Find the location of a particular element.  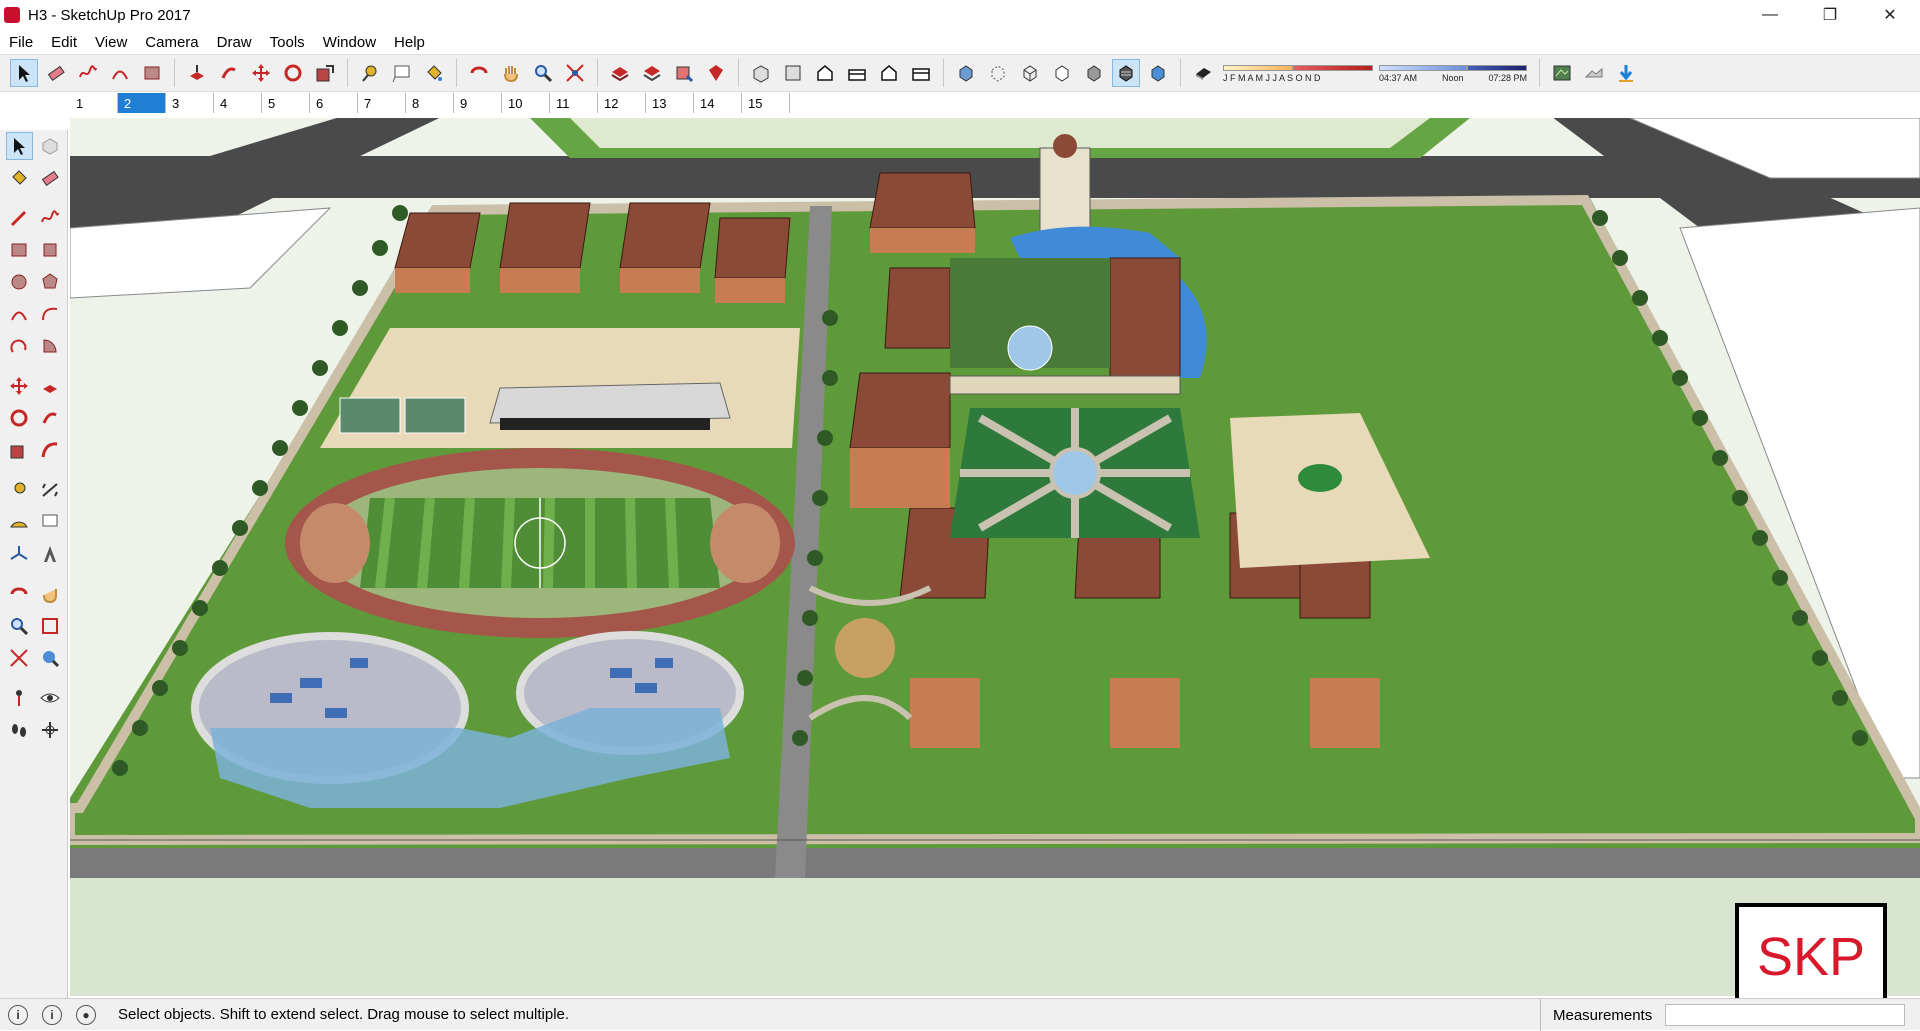

close-button: ✕ is located at coordinates (1890, 15).